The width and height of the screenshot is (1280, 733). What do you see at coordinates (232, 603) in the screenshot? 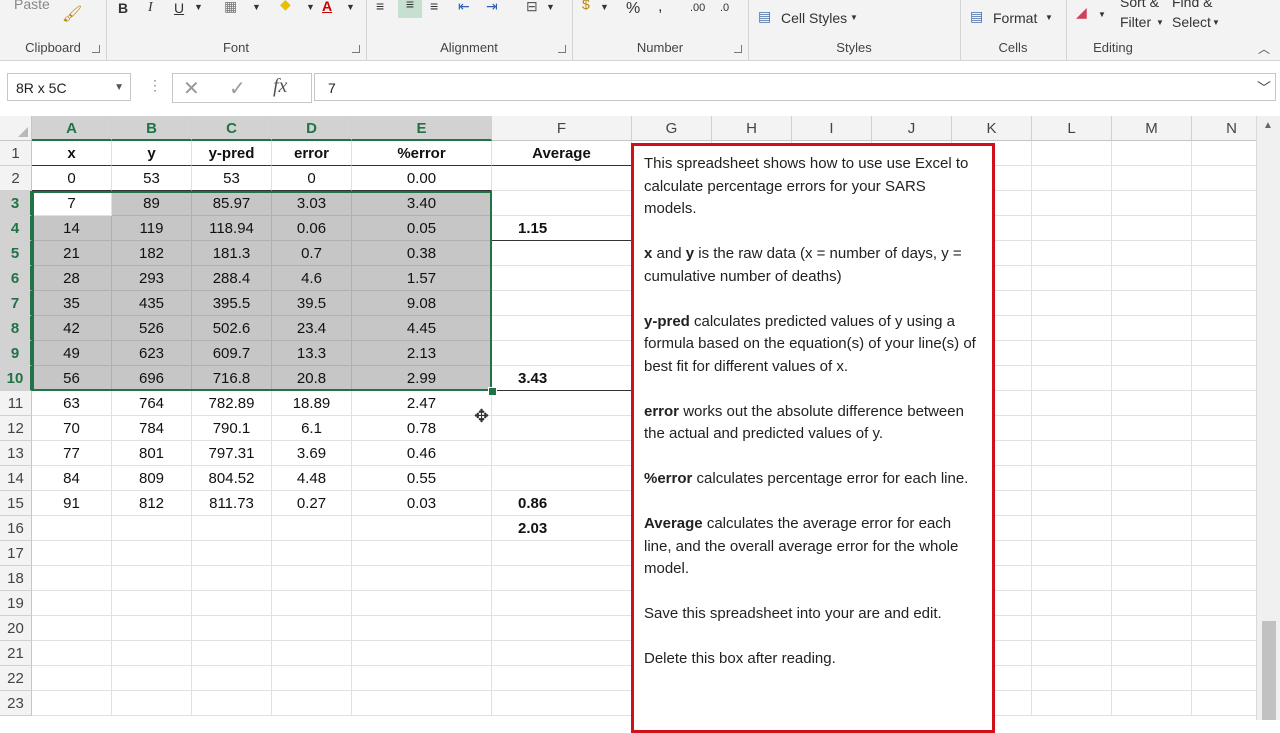
I see `cell-c19` at bounding box center [232, 603].